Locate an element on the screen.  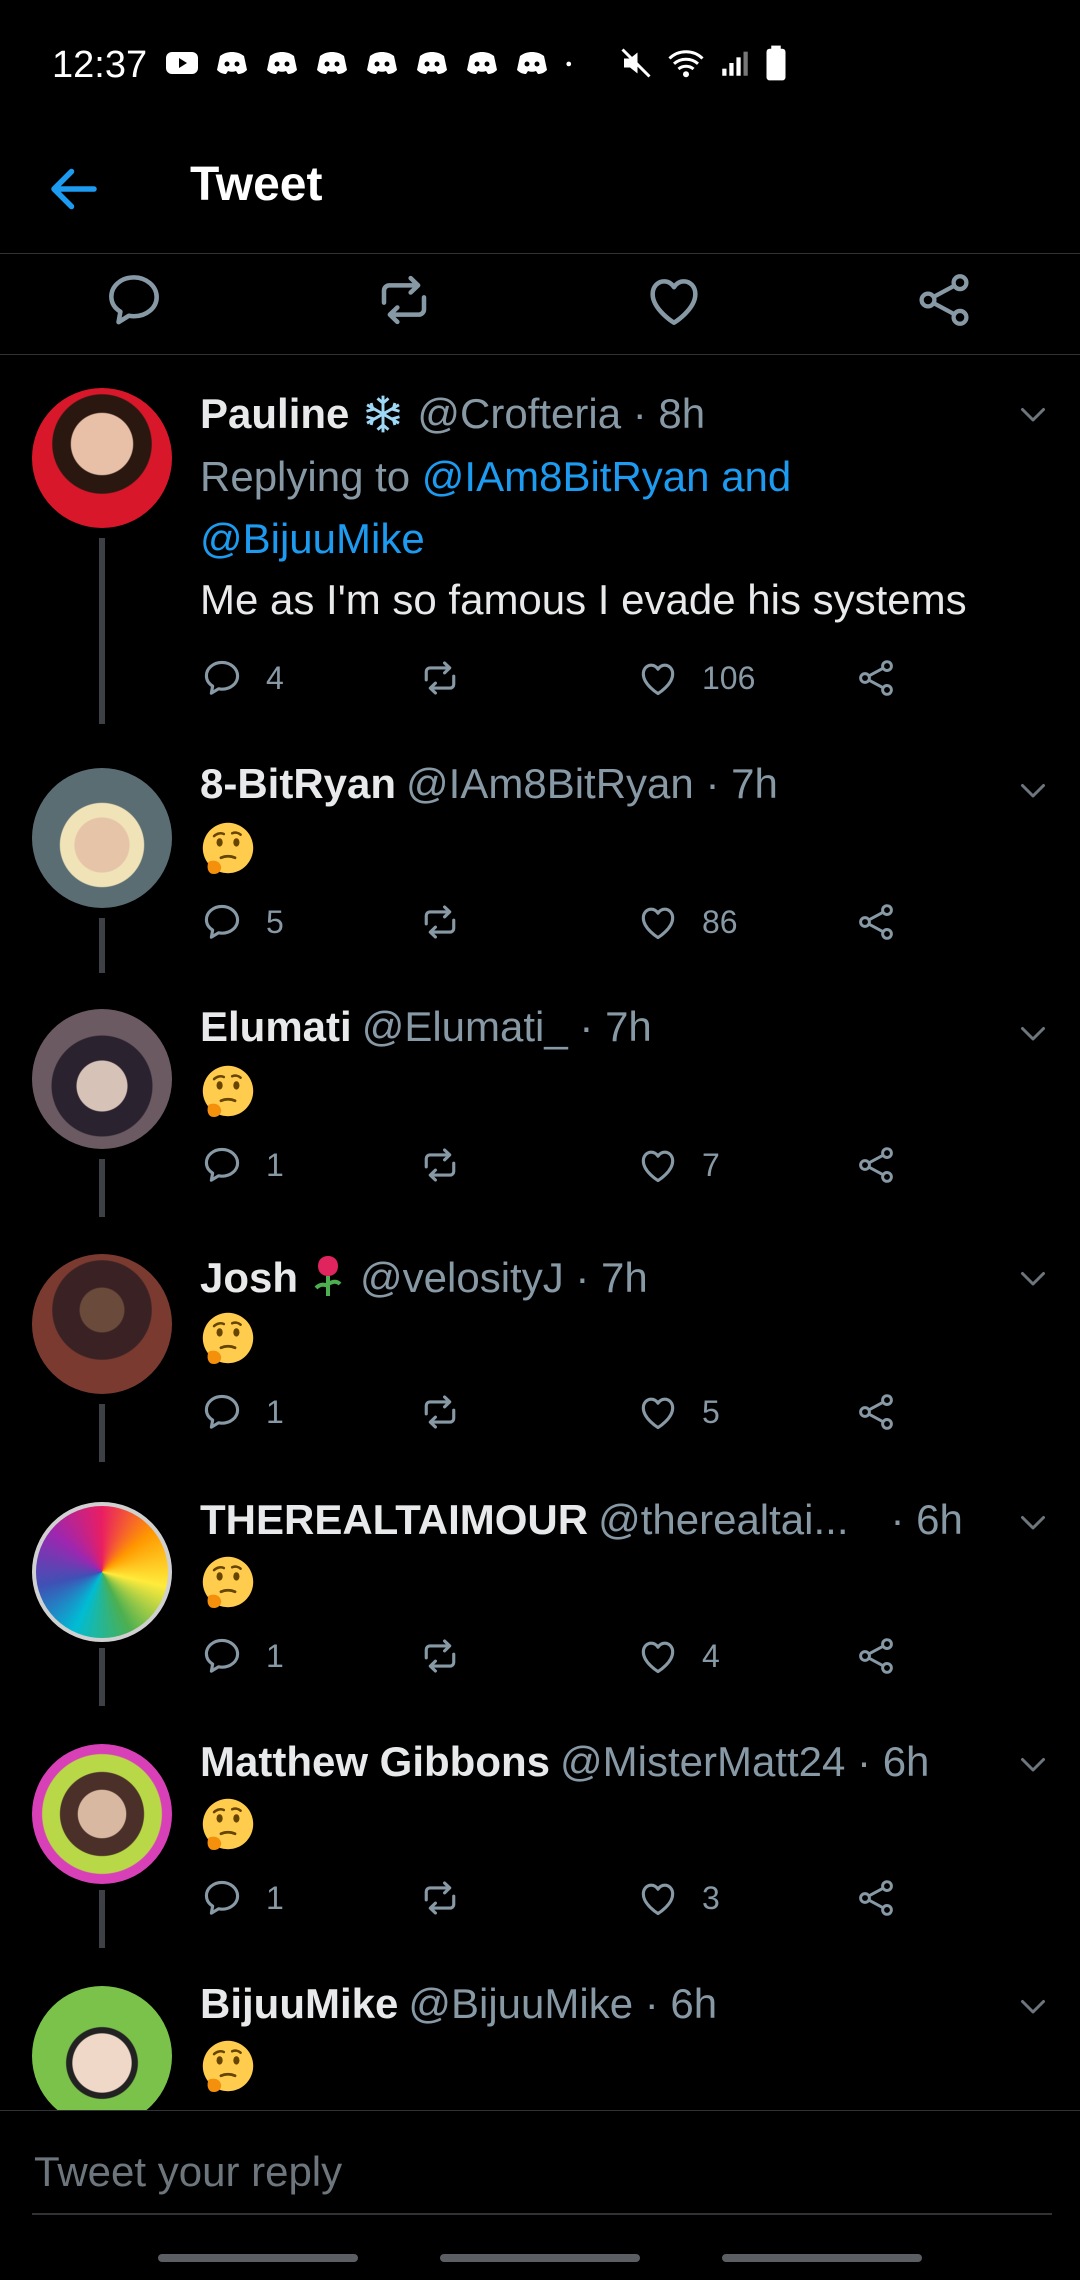
tweet-header: Josh @velosityJ · 7h is located at coordinates (424, 1277).